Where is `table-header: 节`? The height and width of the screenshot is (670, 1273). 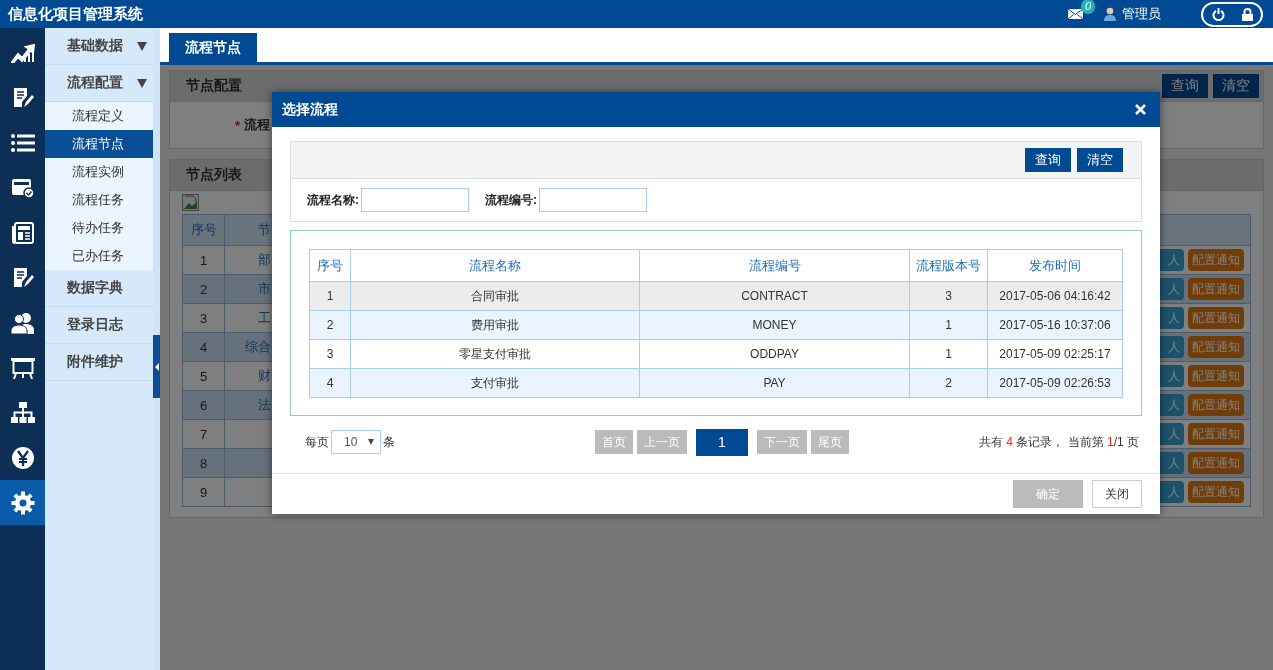 table-header: 节 is located at coordinates (249, 230).